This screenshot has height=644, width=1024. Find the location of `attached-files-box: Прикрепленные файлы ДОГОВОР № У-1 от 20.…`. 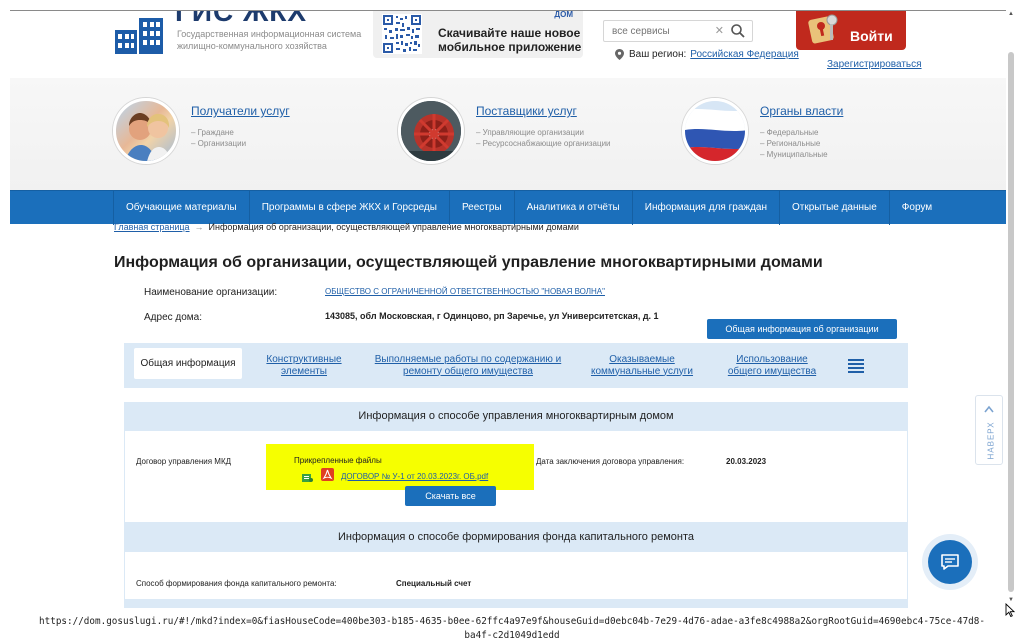

attached-files-box: Прикрепленные файлы ДОГОВОР № У-1 от 20.… is located at coordinates (400, 467).